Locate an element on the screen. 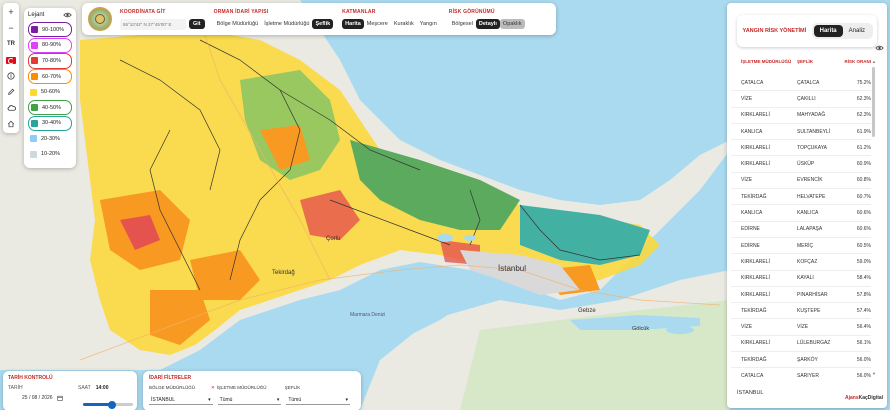 The height and width of the screenshot is (410, 890). admin-filters-title: İDARİ FİLTRELER is located at coordinates (170, 378).